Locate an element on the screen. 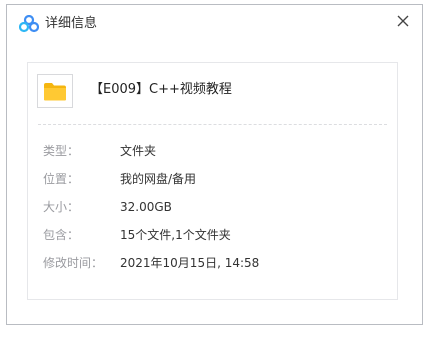 The height and width of the screenshot is (338, 430). folder-icon is located at coordinates (55, 92).